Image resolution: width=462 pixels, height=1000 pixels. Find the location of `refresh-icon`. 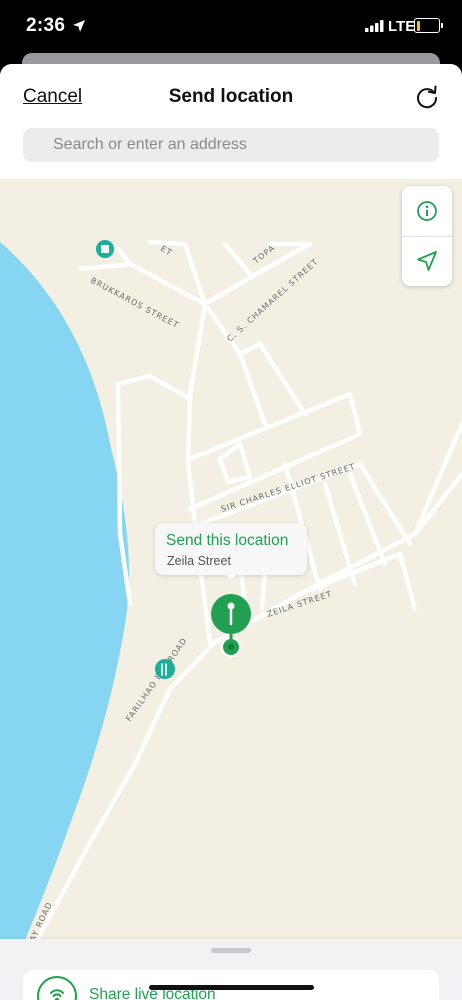

refresh-icon is located at coordinates (427, 97).